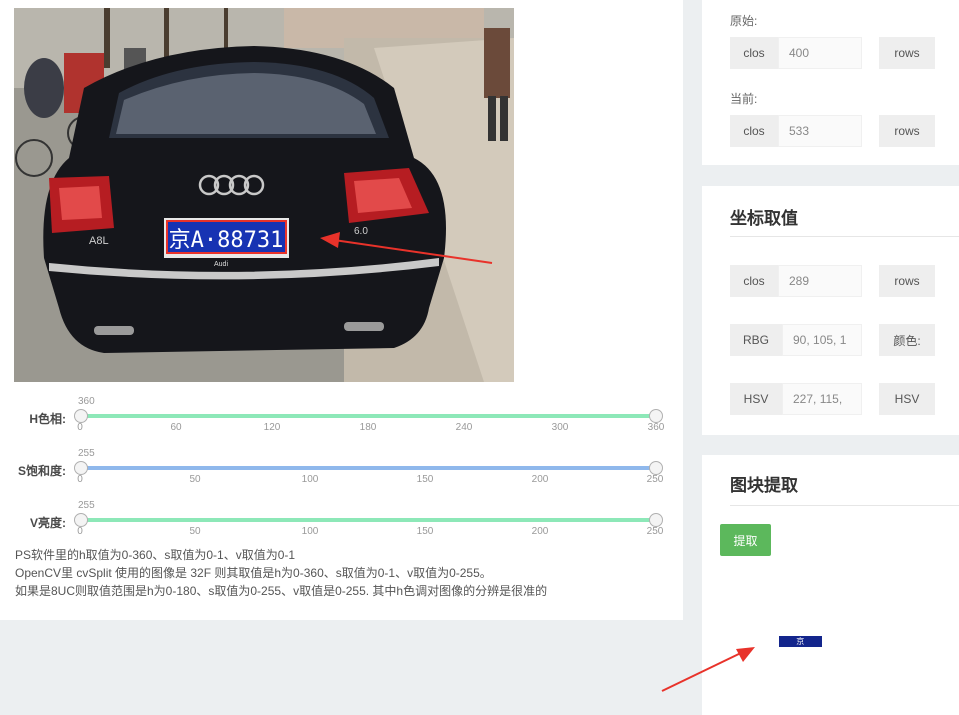  What do you see at coordinates (86, 453) in the screenshot?
I see `saturation-max-value: 255` at bounding box center [86, 453].